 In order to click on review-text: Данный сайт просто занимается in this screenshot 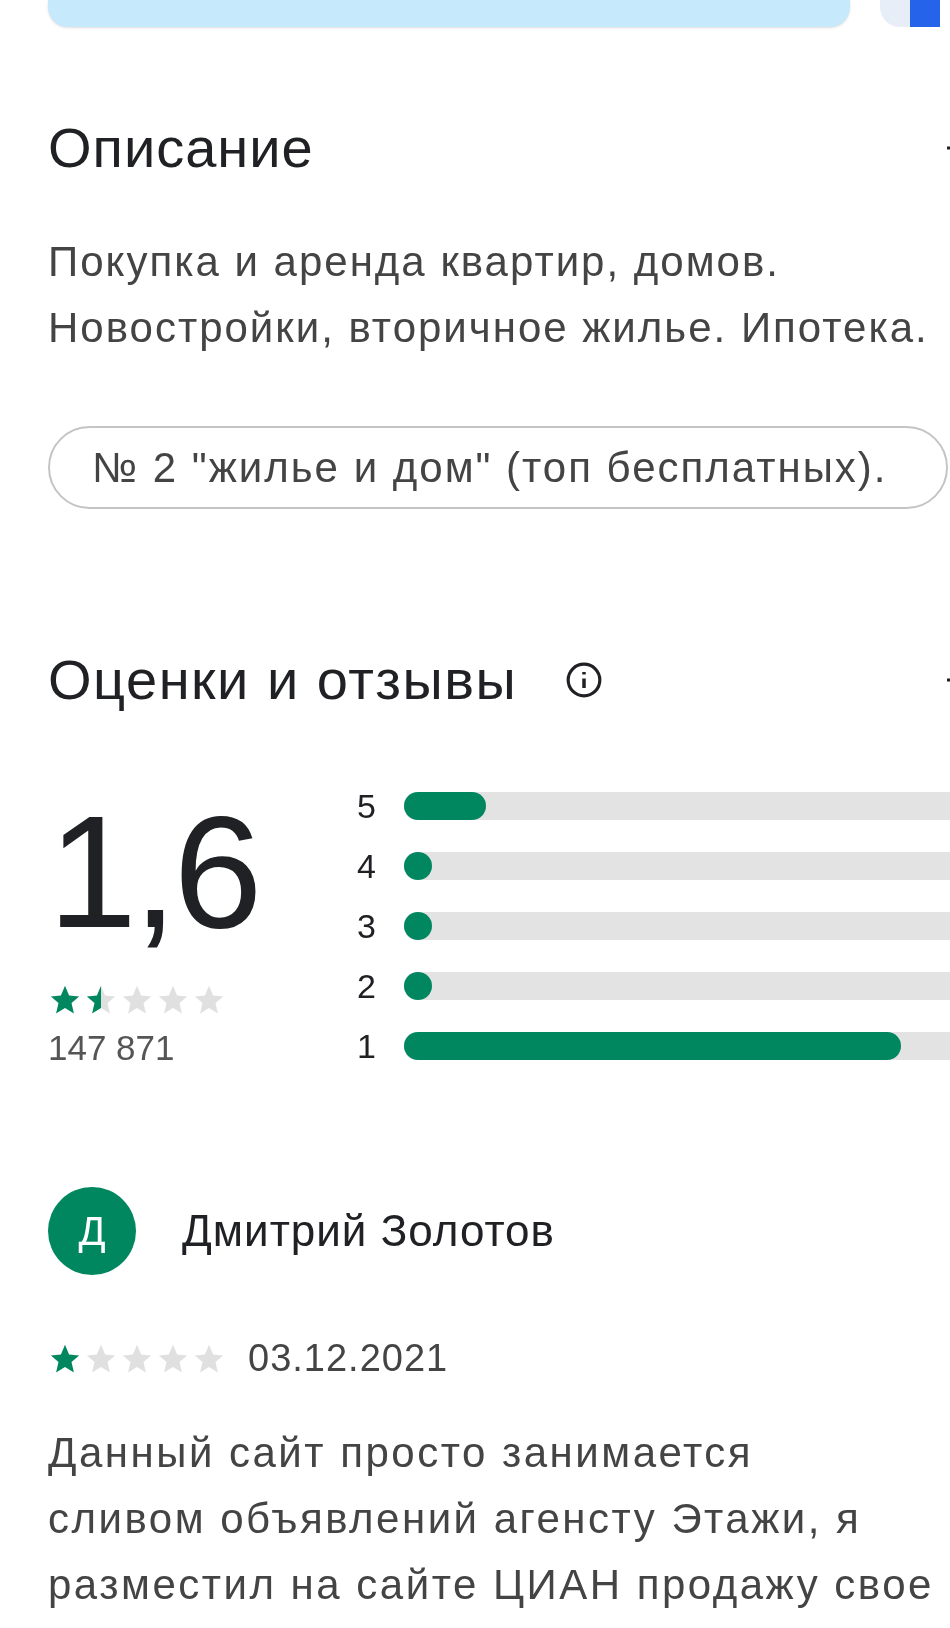, I will do `click(401, 1453)`.